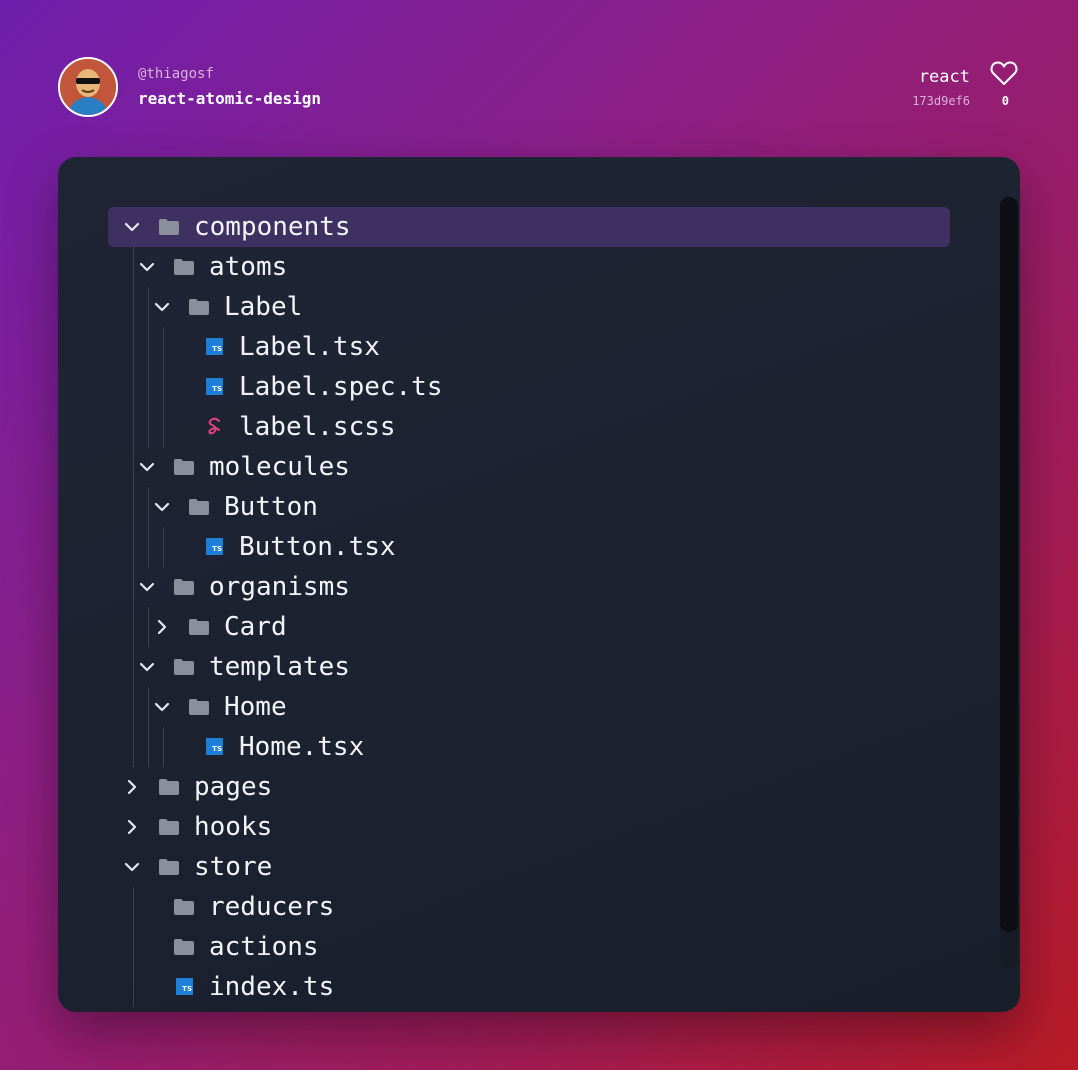 The image size is (1078, 1070). What do you see at coordinates (539, 427) in the screenshot?
I see `tree-file-item: label.scss` at bounding box center [539, 427].